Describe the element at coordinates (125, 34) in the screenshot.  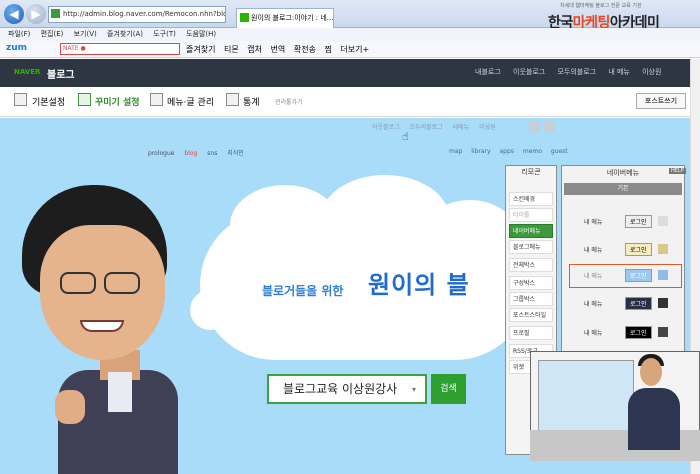
I see `menu-favorites: 즐겨찾기(A)` at that location.